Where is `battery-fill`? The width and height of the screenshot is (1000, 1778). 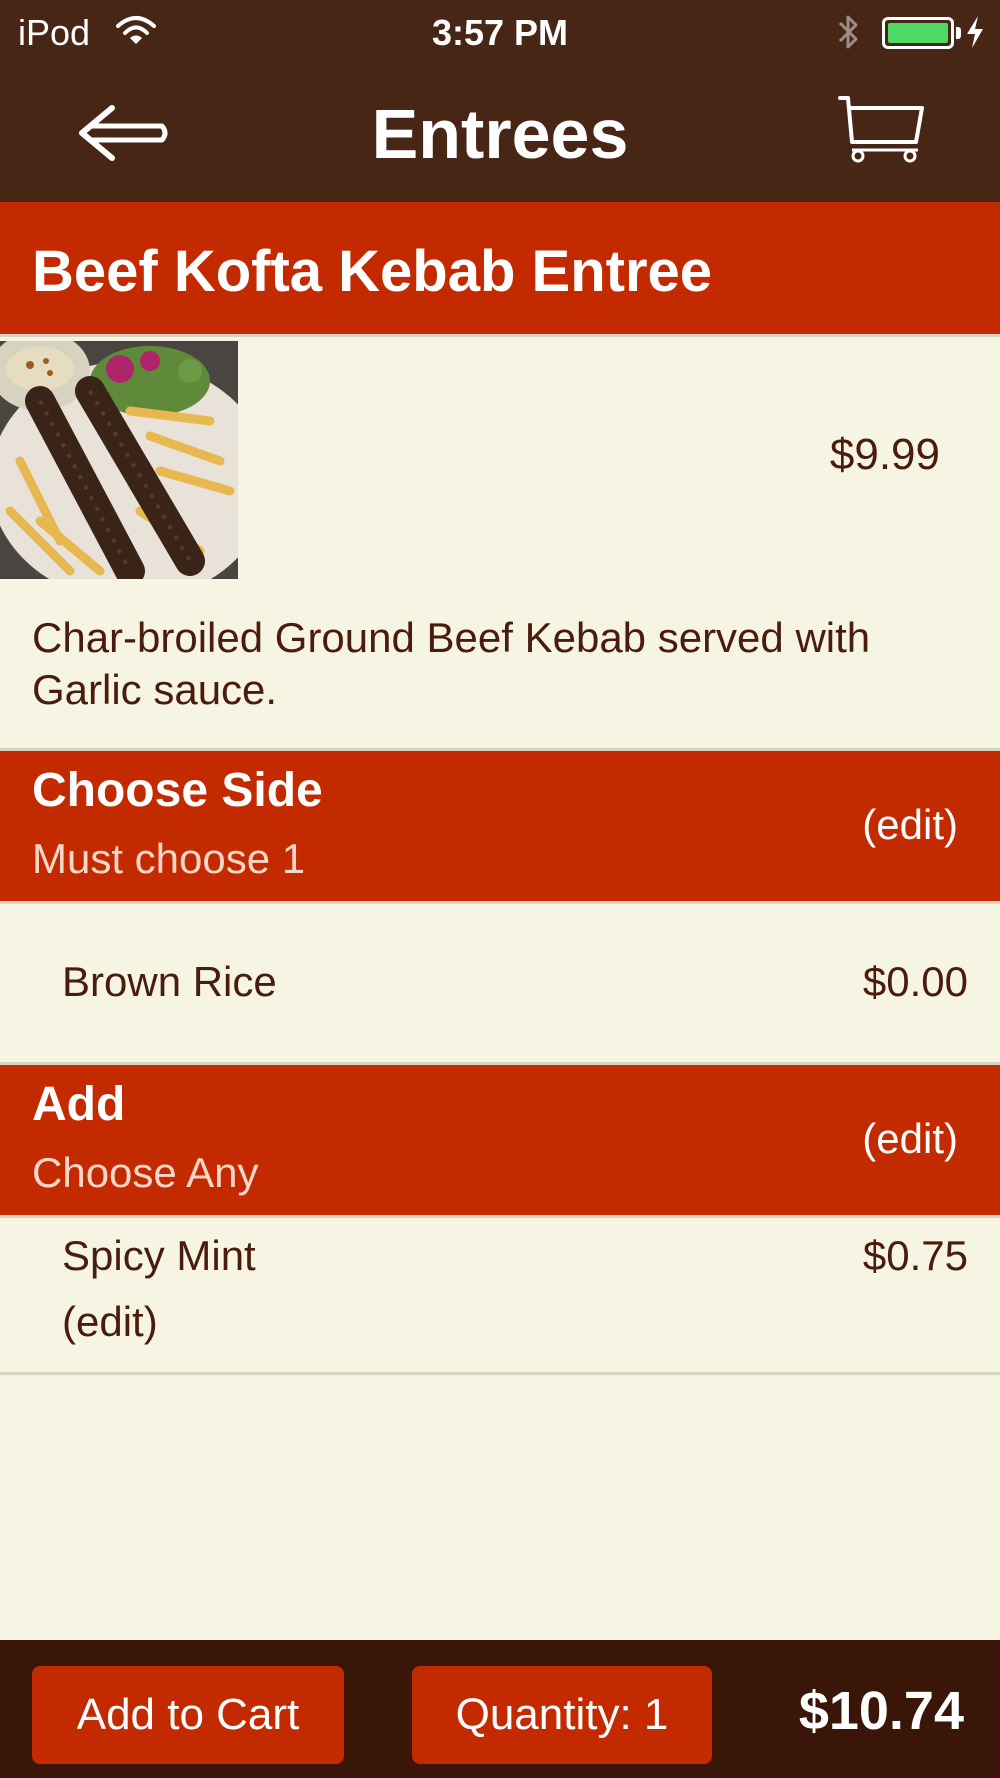 battery-fill is located at coordinates (918, 33).